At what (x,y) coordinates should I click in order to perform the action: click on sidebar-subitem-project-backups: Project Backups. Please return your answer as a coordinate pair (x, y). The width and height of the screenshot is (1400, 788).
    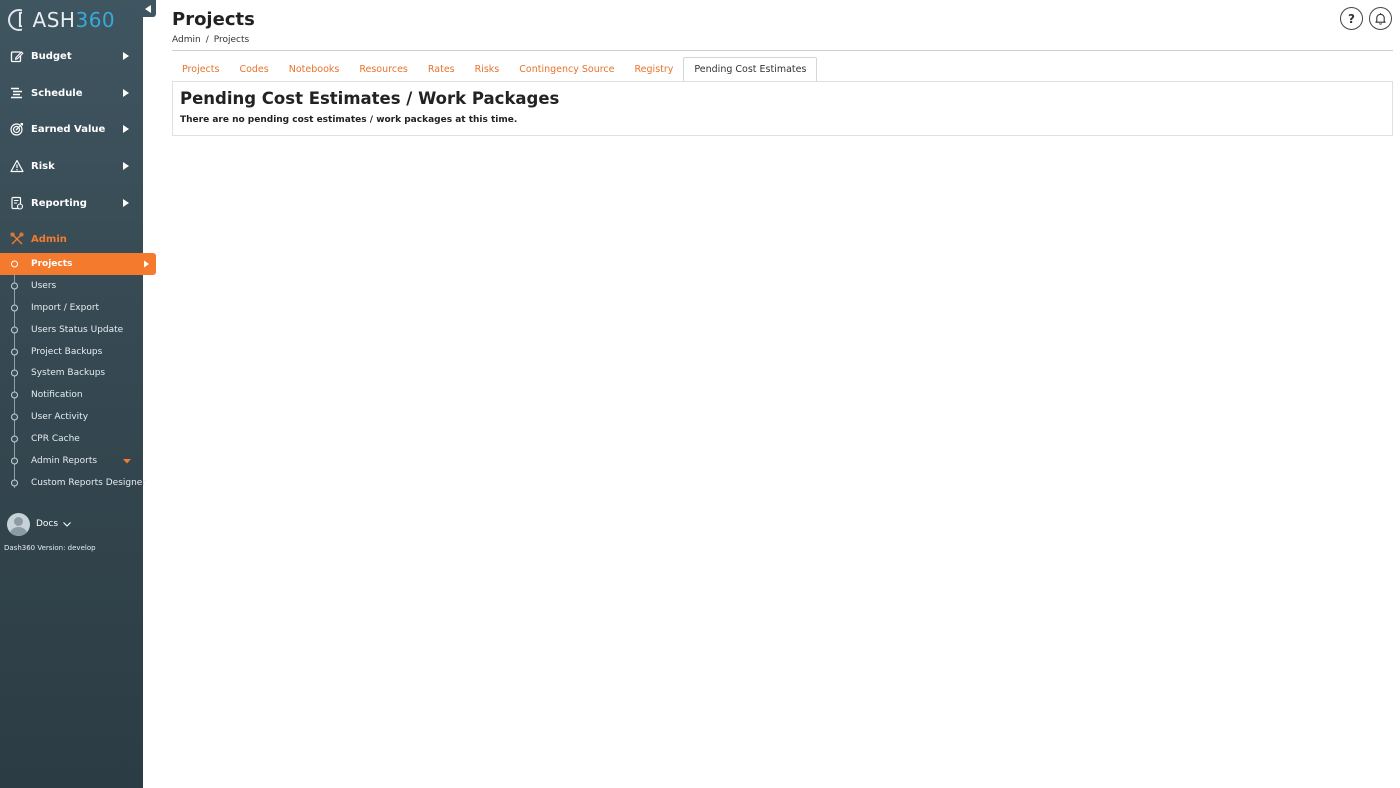
    Looking at the image, I should click on (71, 352).